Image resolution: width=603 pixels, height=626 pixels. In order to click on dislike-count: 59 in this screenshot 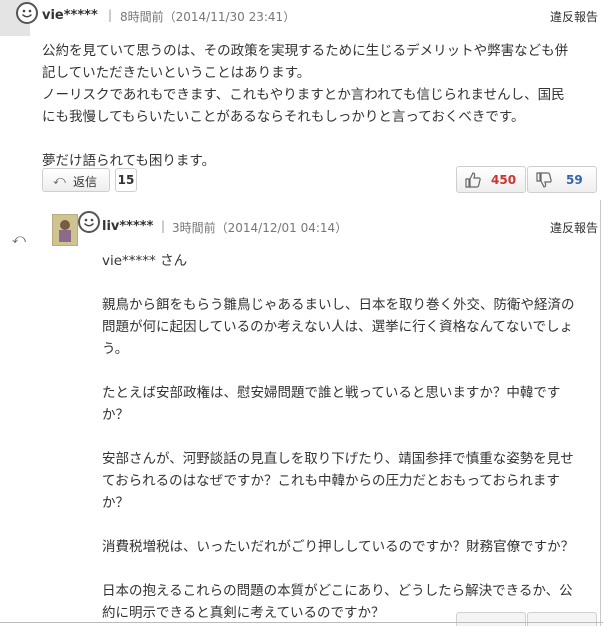, I will do `click(574, 180)`.